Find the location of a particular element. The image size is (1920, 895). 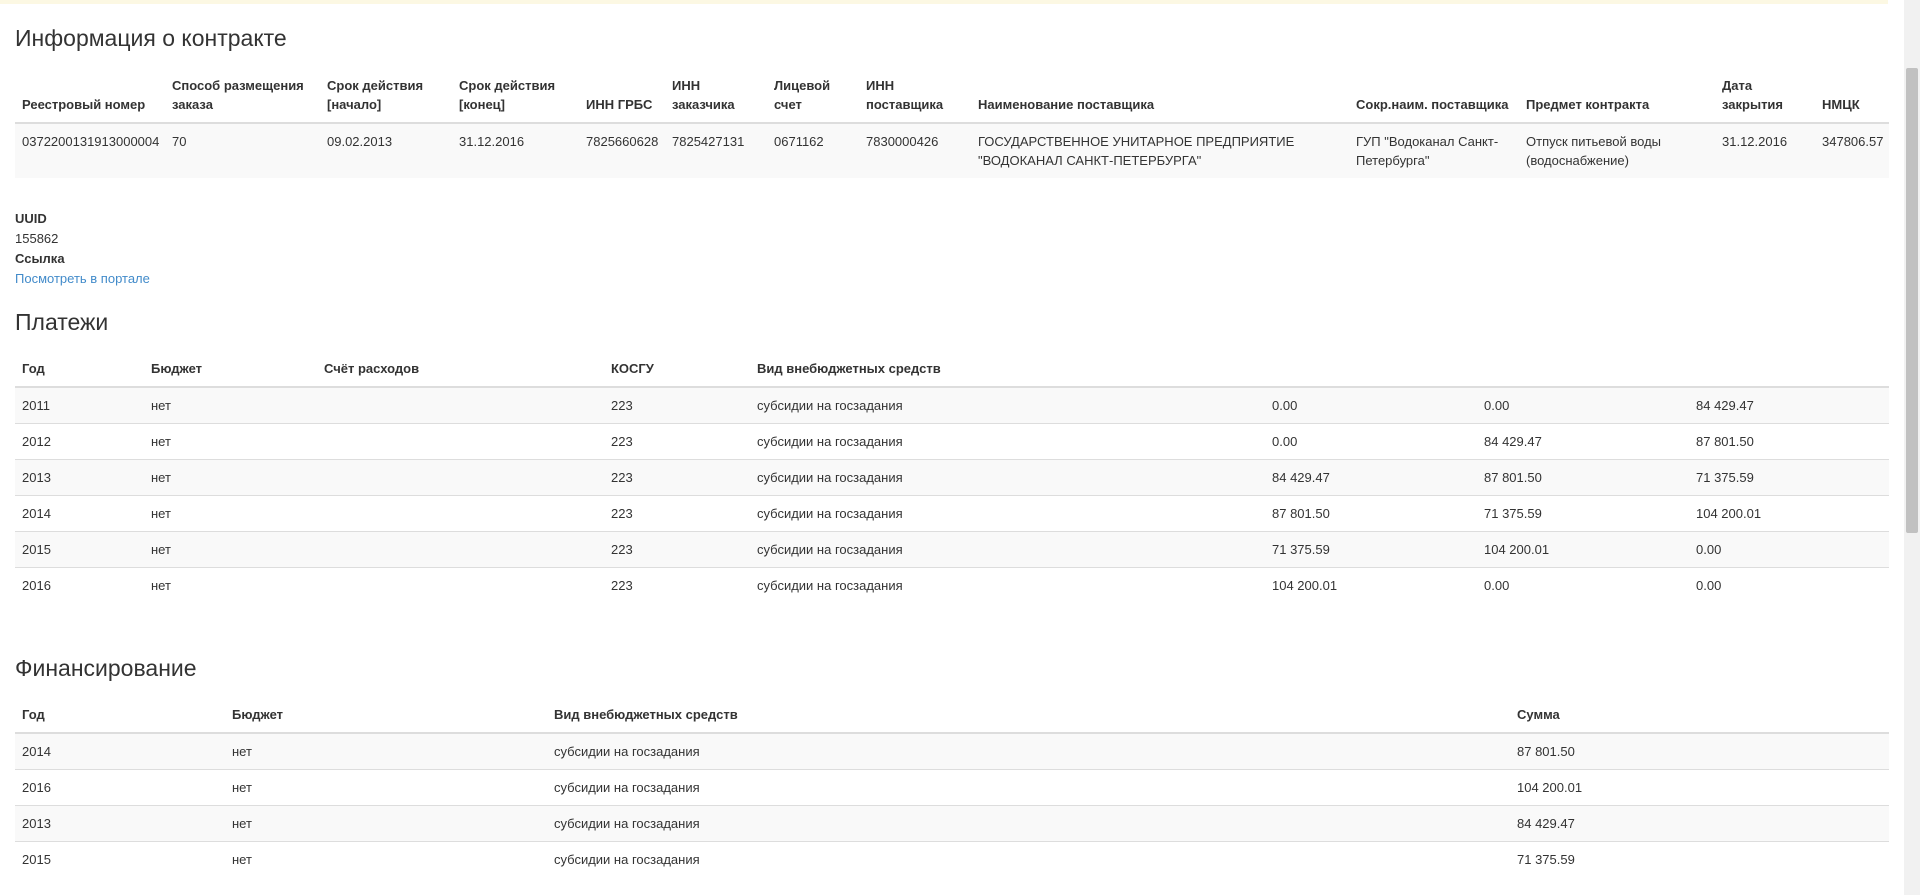

col-year: Год is located at coordinates (120, 715).